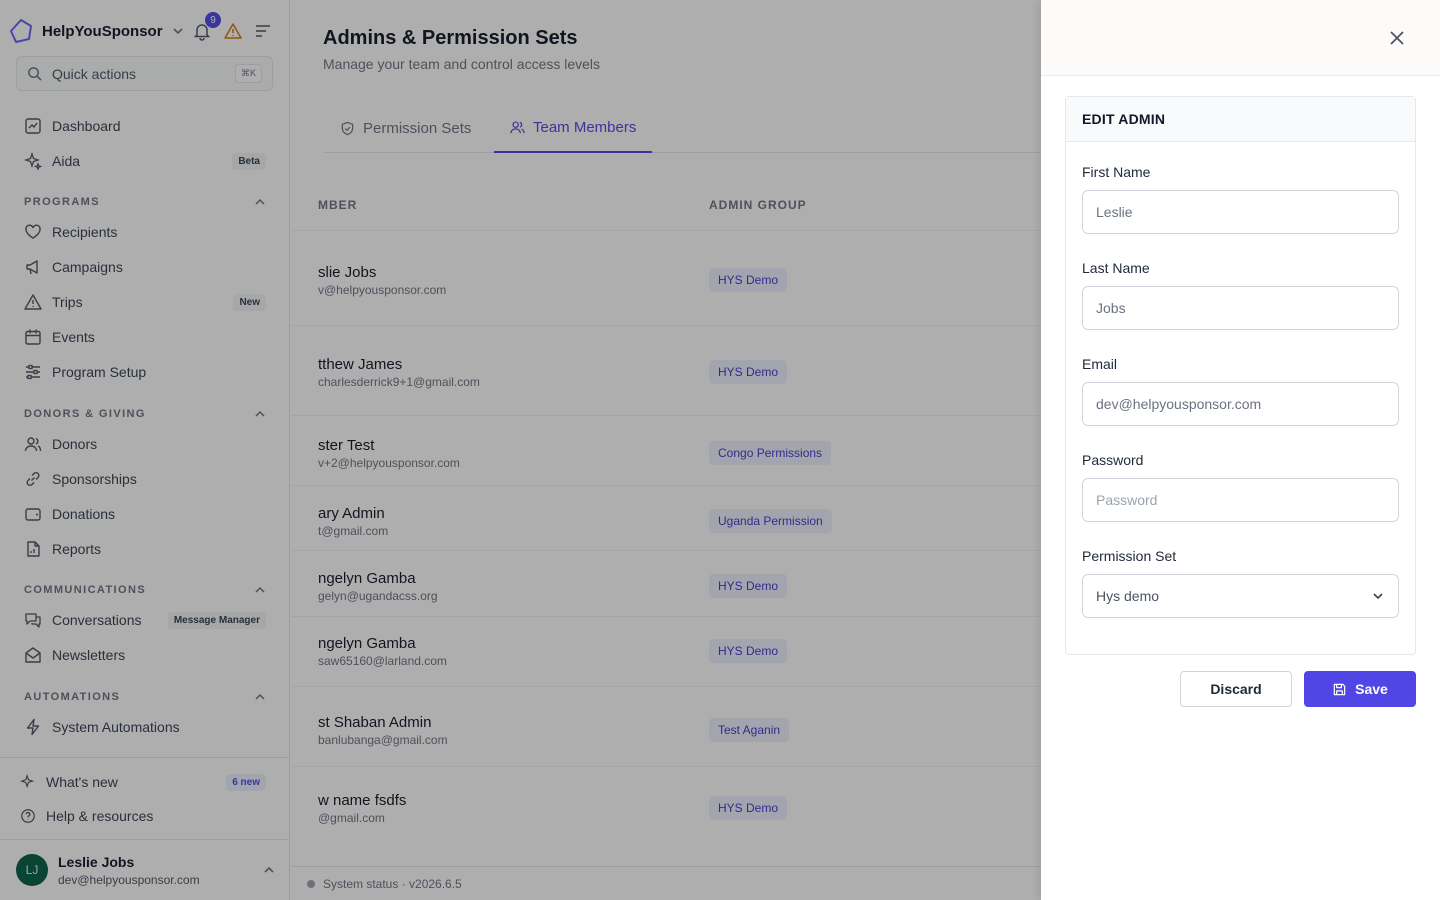  Describe the element at coordinates (1240, 119) in the screenshot. I see `card-title: EDIT ADMIN` at that location.